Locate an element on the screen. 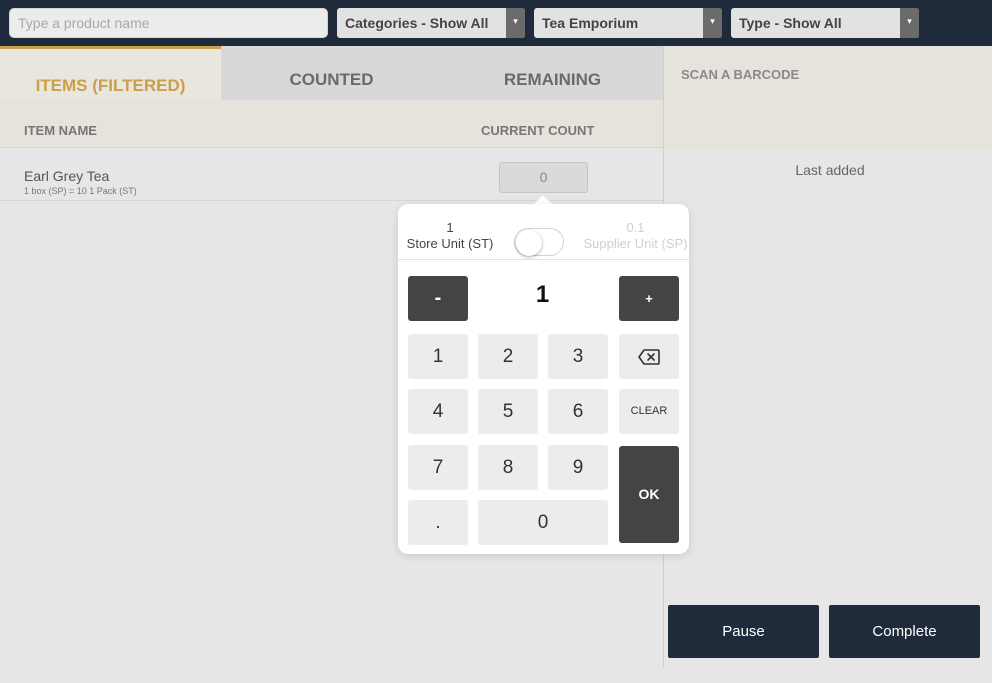  column-header-item-name: ITEM NAME is located at coordinates (60, 130).